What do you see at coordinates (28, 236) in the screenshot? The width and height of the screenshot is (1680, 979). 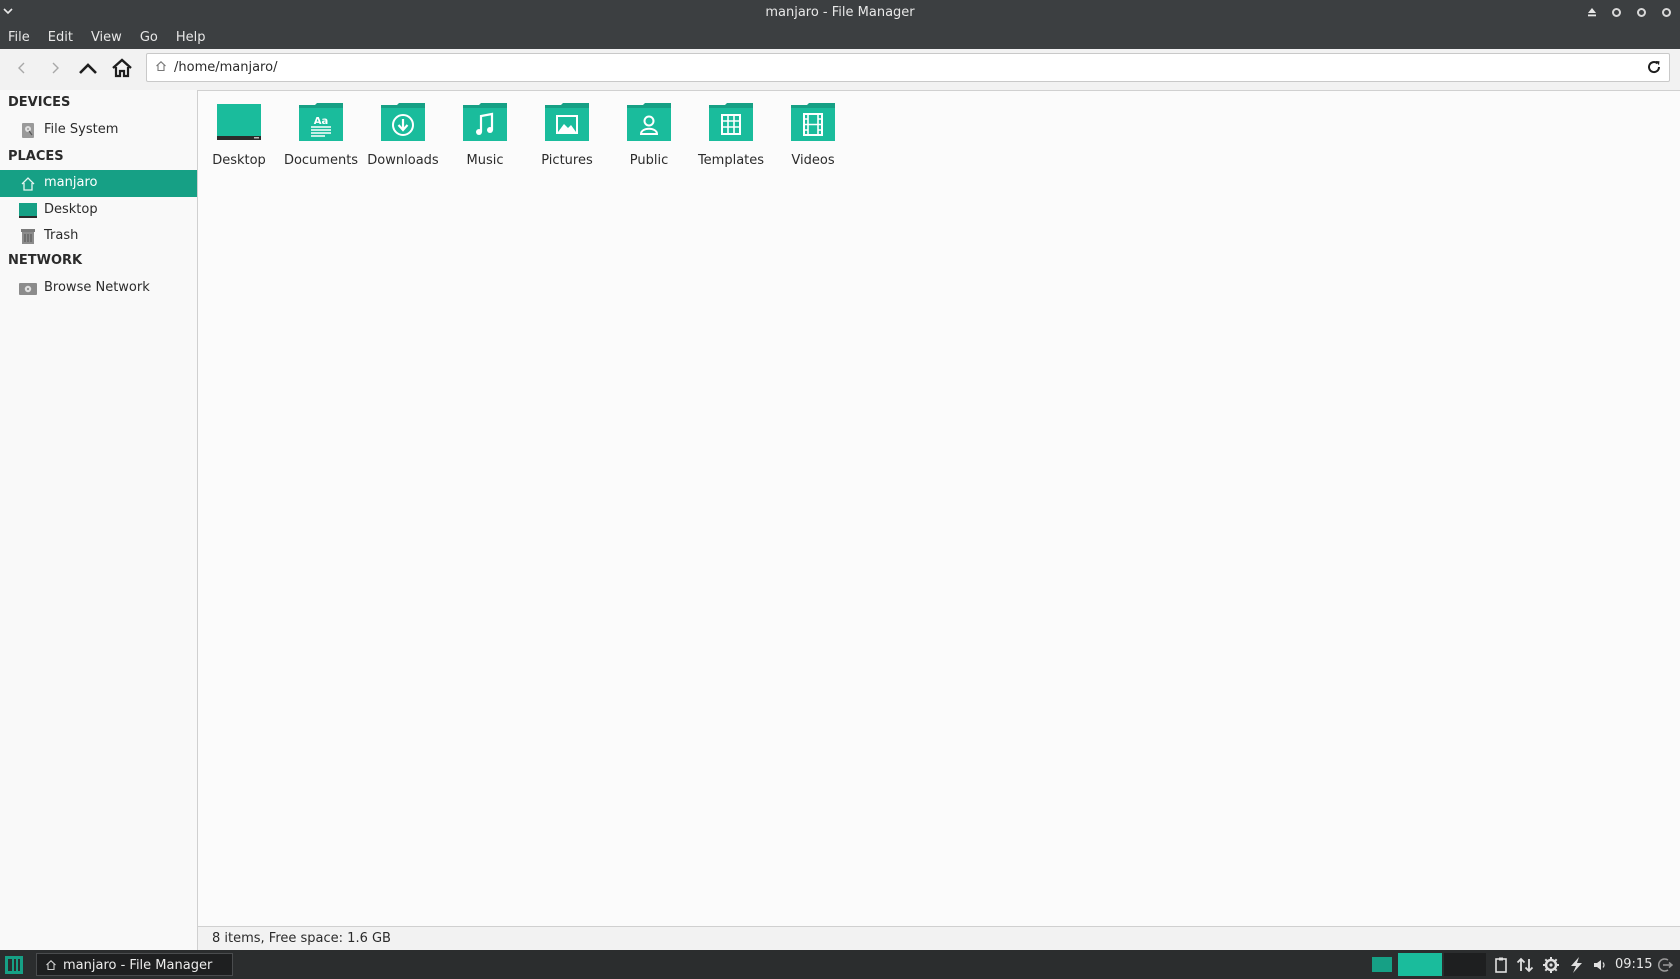 I see `trash-icon` at bounding box center [28, 236].